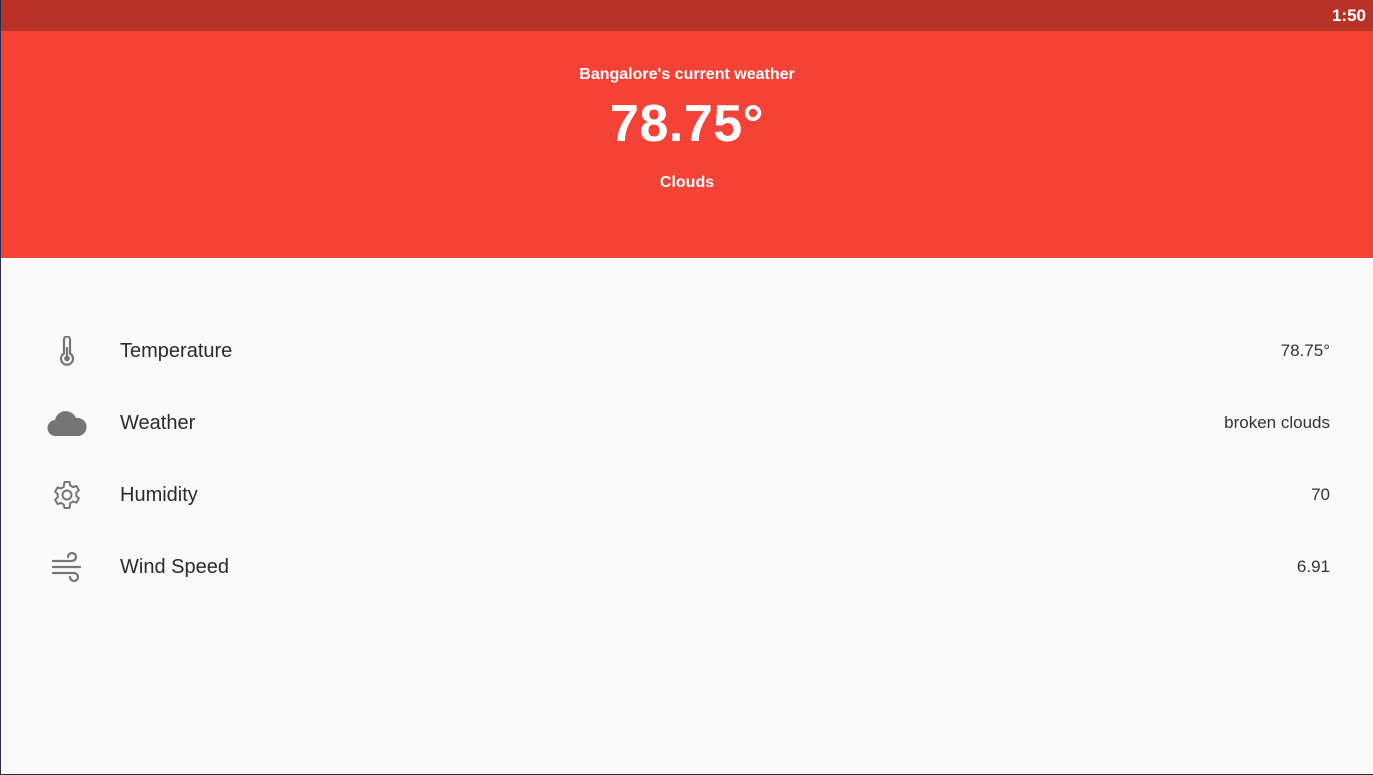 Image resolution: width=1373 pixels, height=775 pixels. What do you see at coordinates (1305, 350) in the screenshot?
I see `temperature-value: 78.75°` at bounding box center [1305, 350].